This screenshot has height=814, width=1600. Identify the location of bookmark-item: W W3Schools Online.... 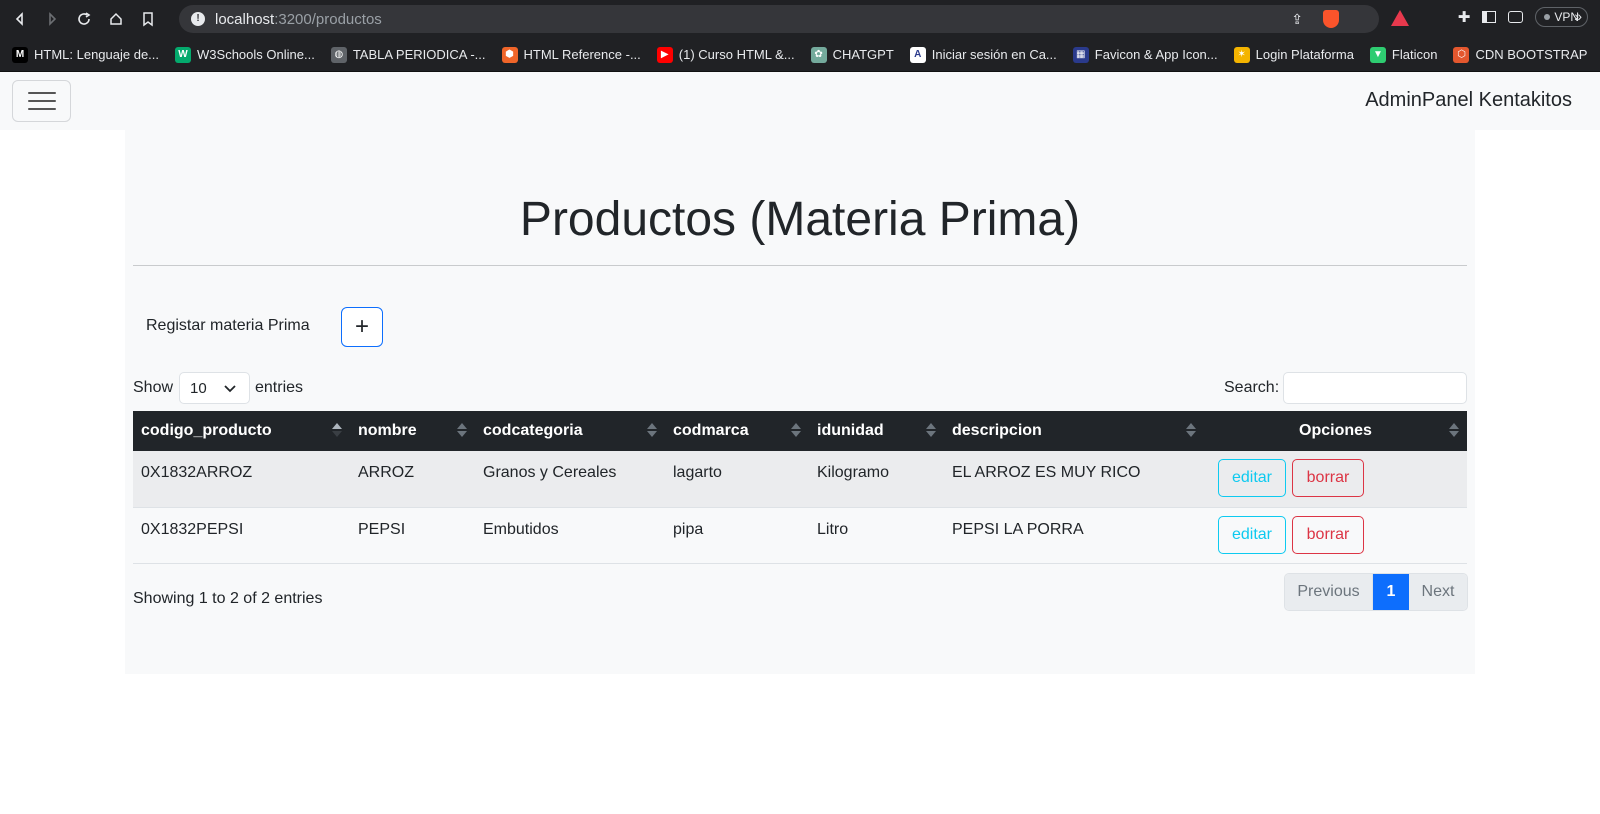
(245, 54).